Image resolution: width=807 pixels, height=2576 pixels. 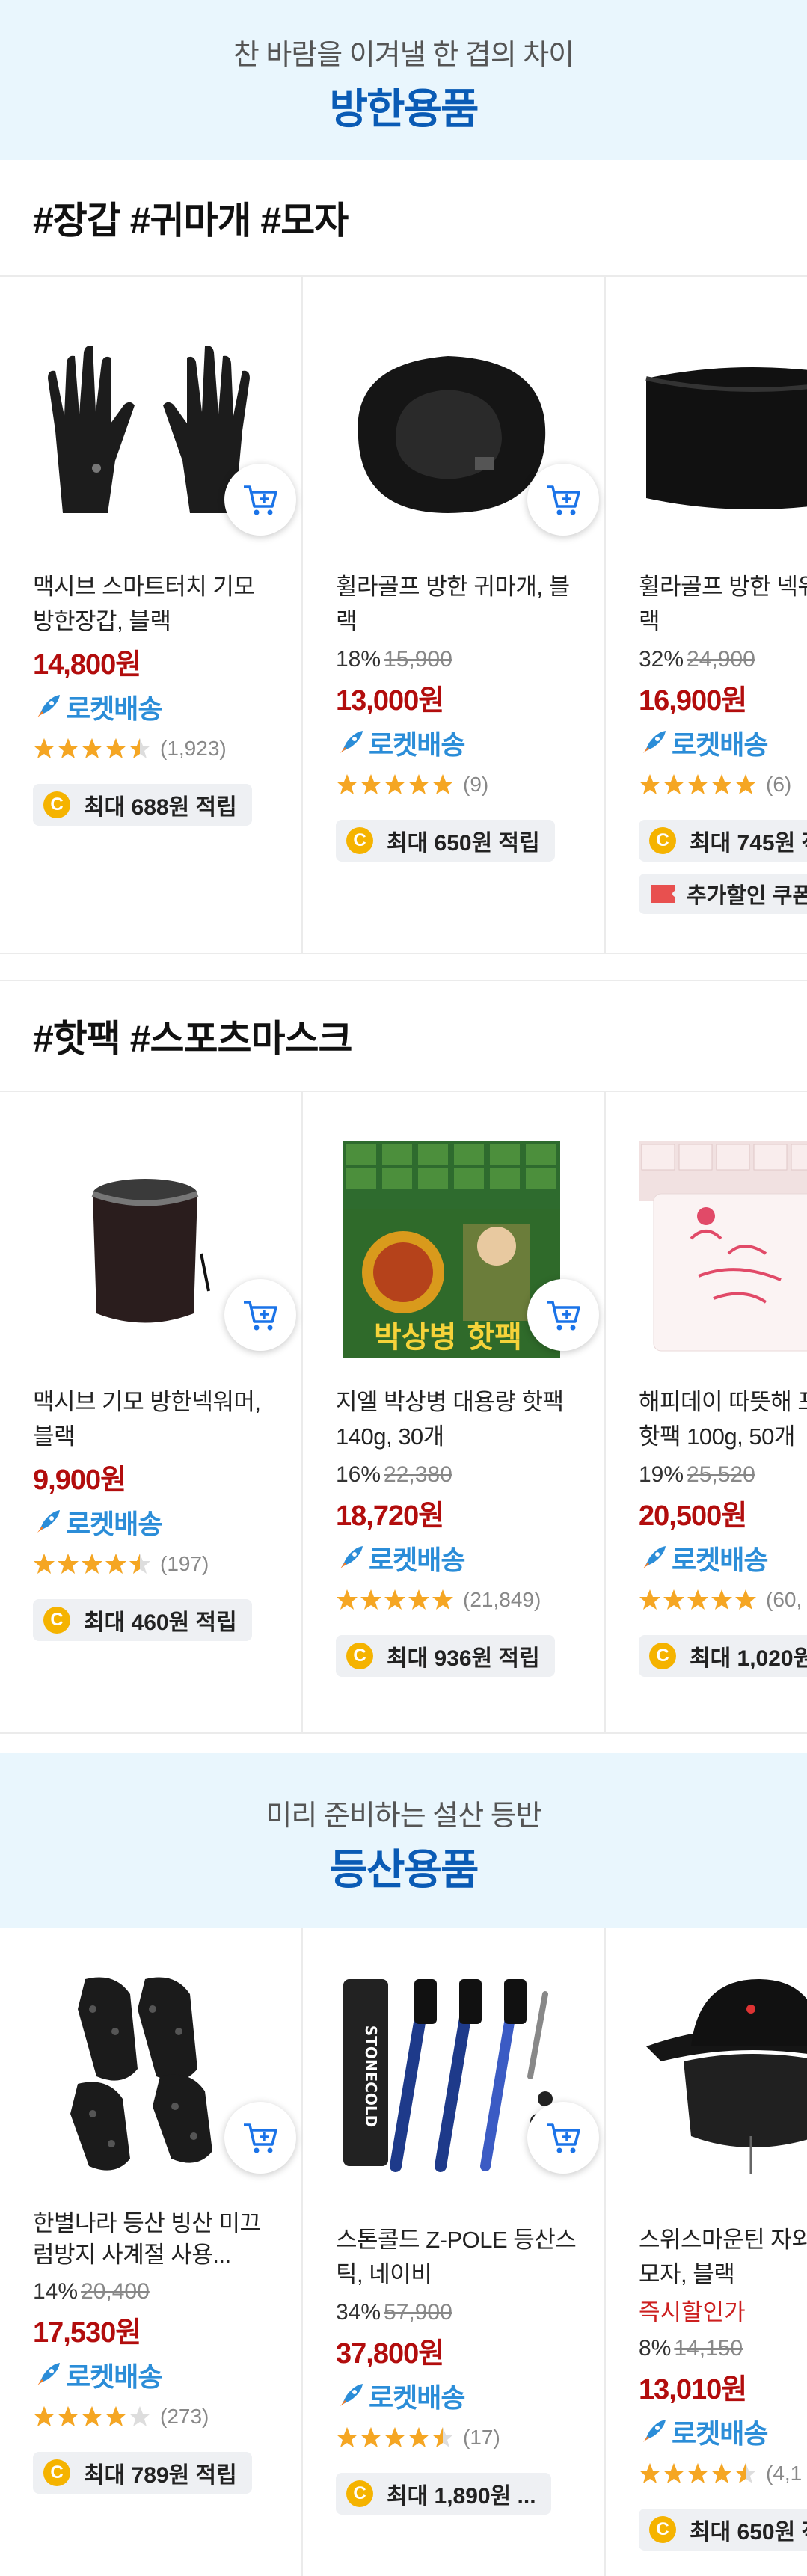 I want to click on rating: (273), so click(x=167, y=2416).